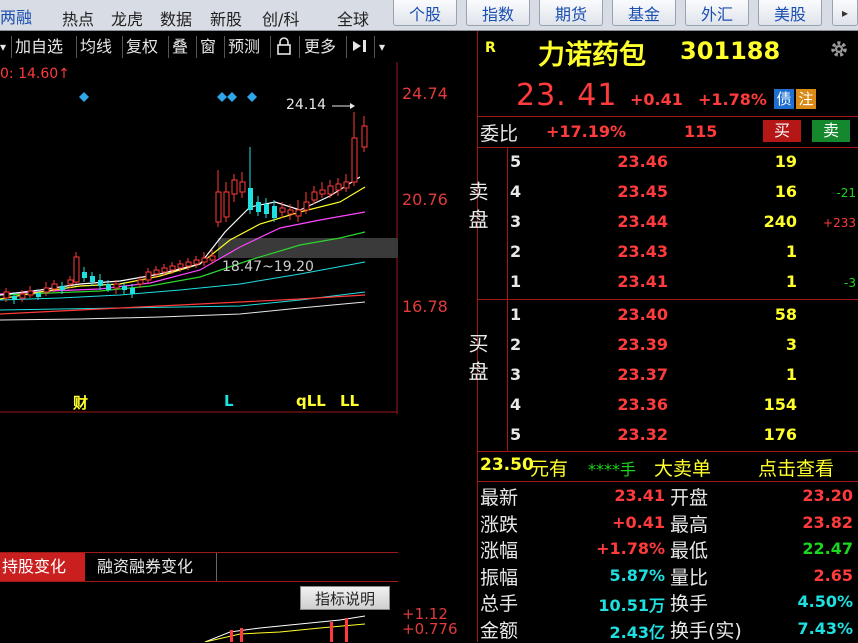 The width and height of the screenshot is (858, 643). What do you see at coordinates (180, 47) in the screenshot?
I see `overlay-button: 叠` at bounding box center [180, 47].